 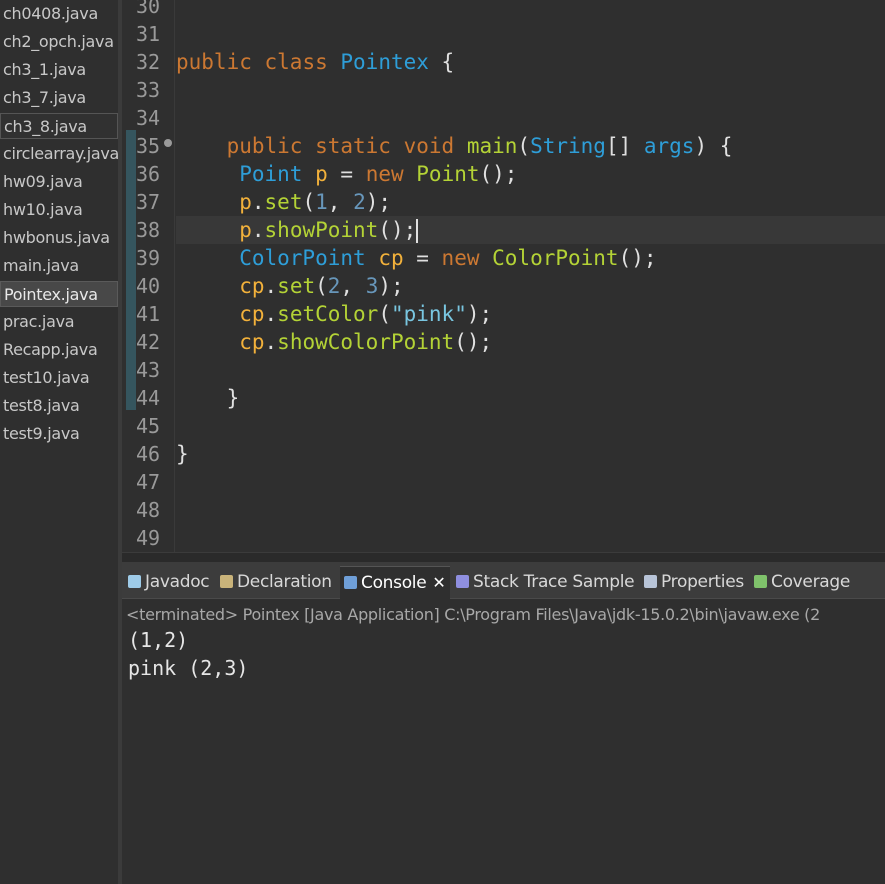 I want to click on line-number: 46, so click(x=148, y=454).